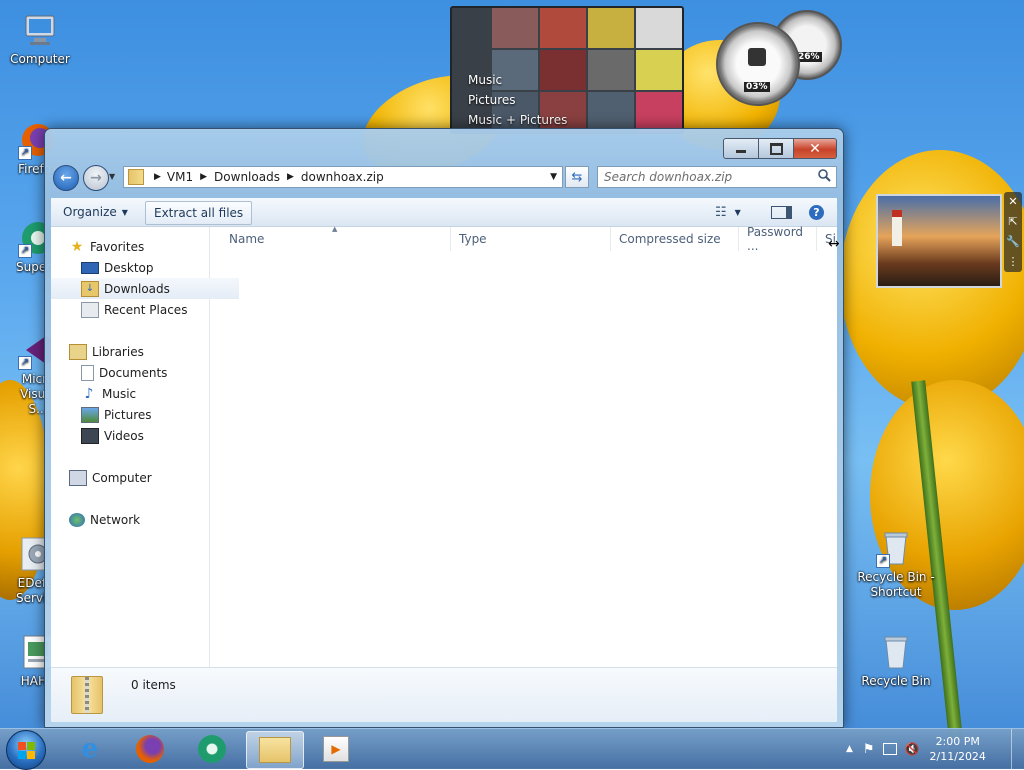  I want to click on taskbar-firefox, so click(150, 749).